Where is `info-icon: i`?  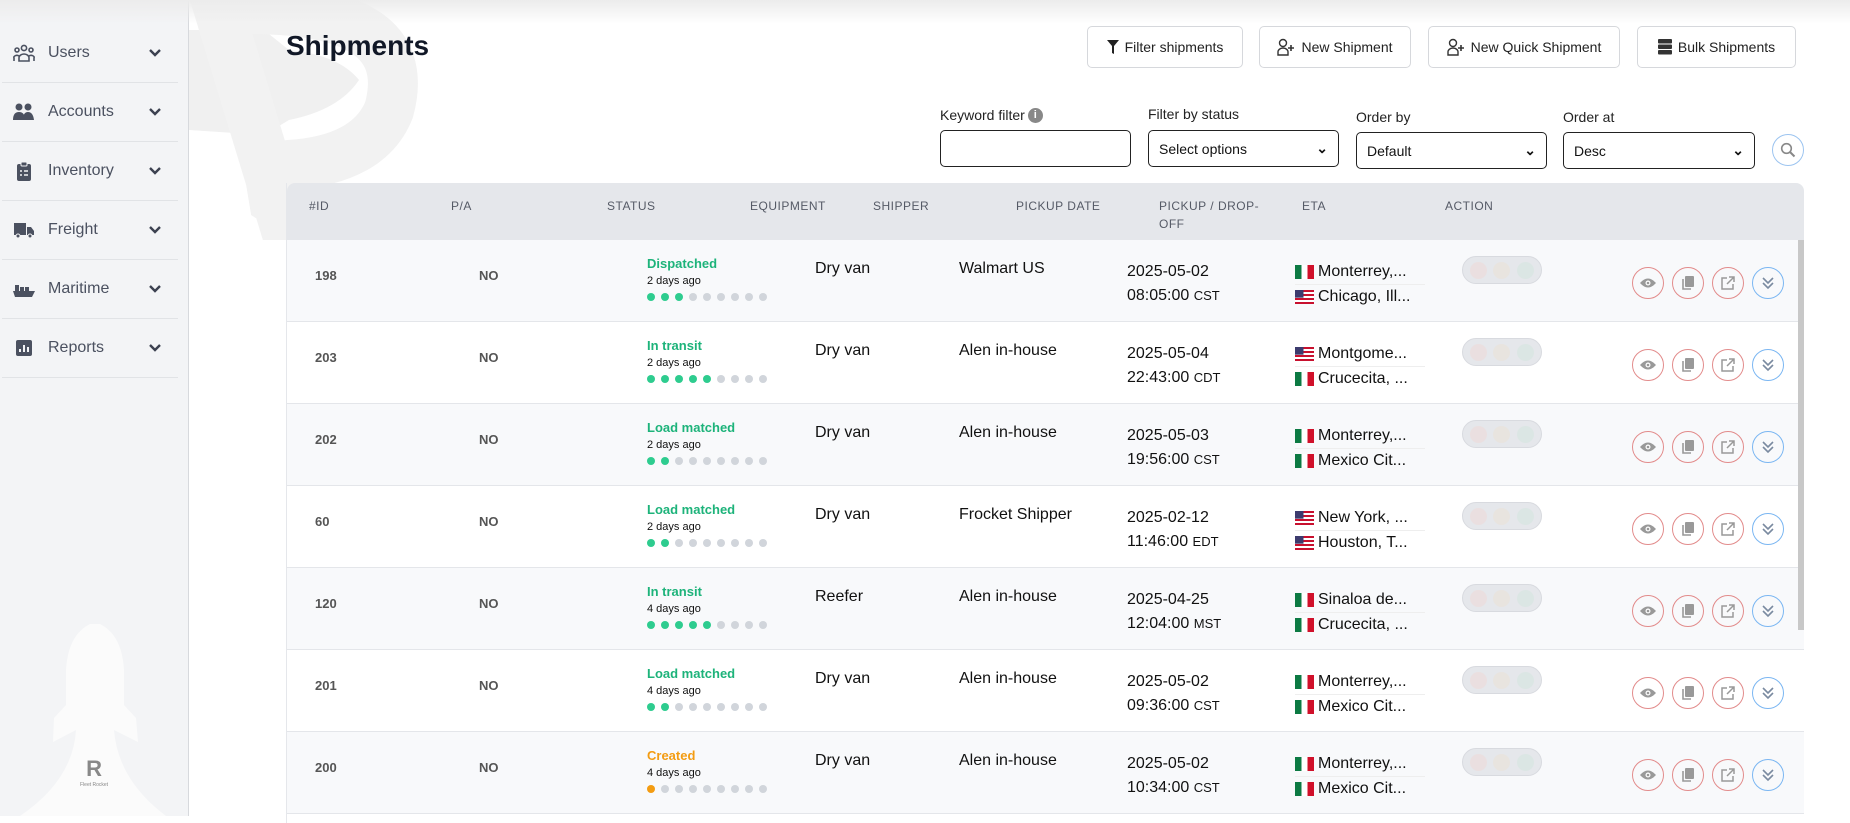 info-icon: i is located at coordinates (1035, 115).